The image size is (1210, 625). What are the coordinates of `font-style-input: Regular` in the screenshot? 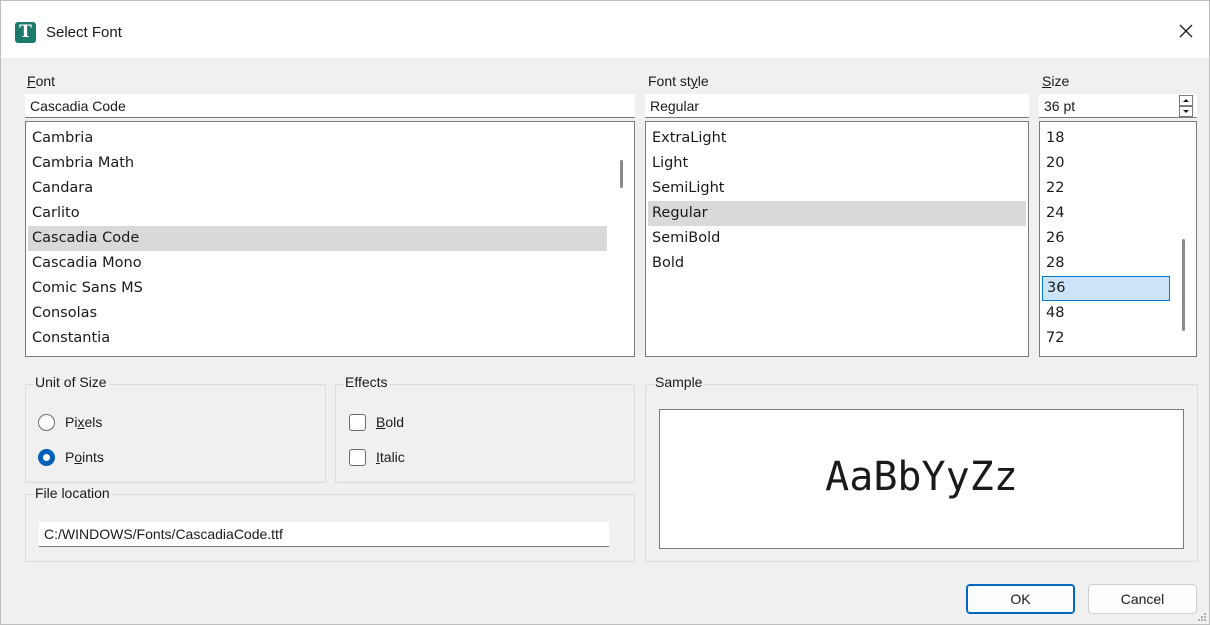 It's located at (837, 106).